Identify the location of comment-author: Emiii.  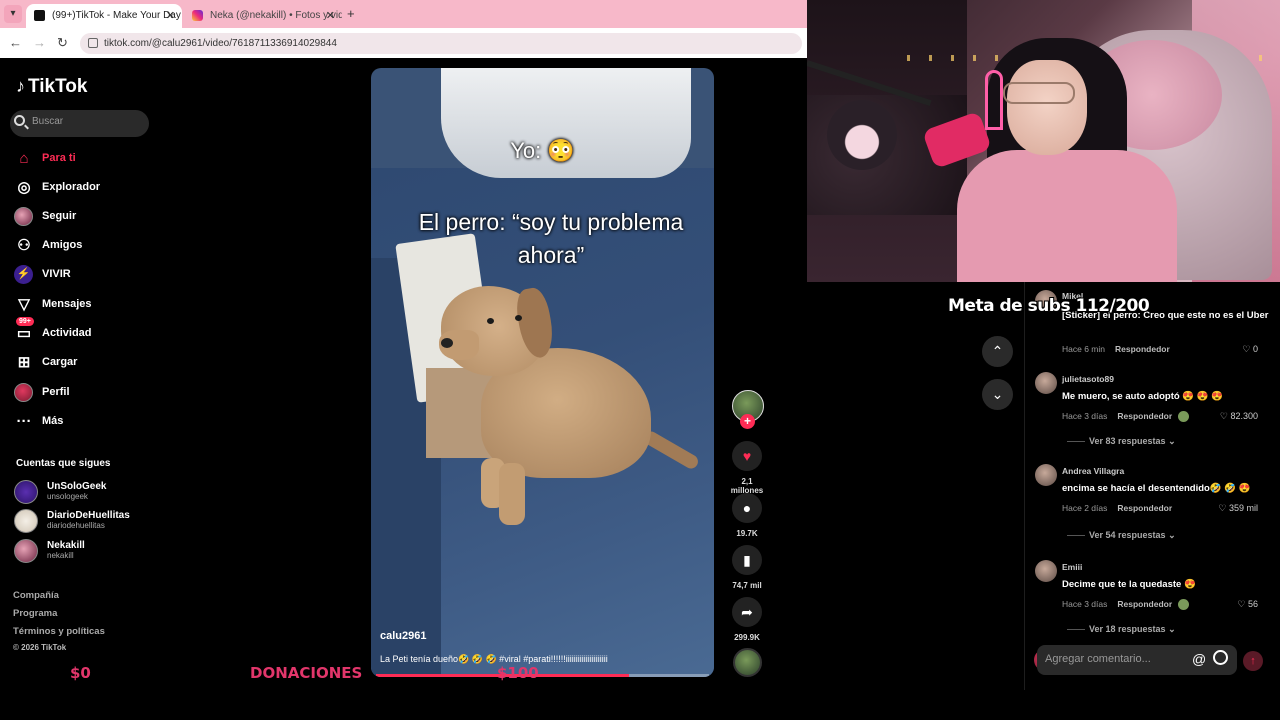
(1072, 567).